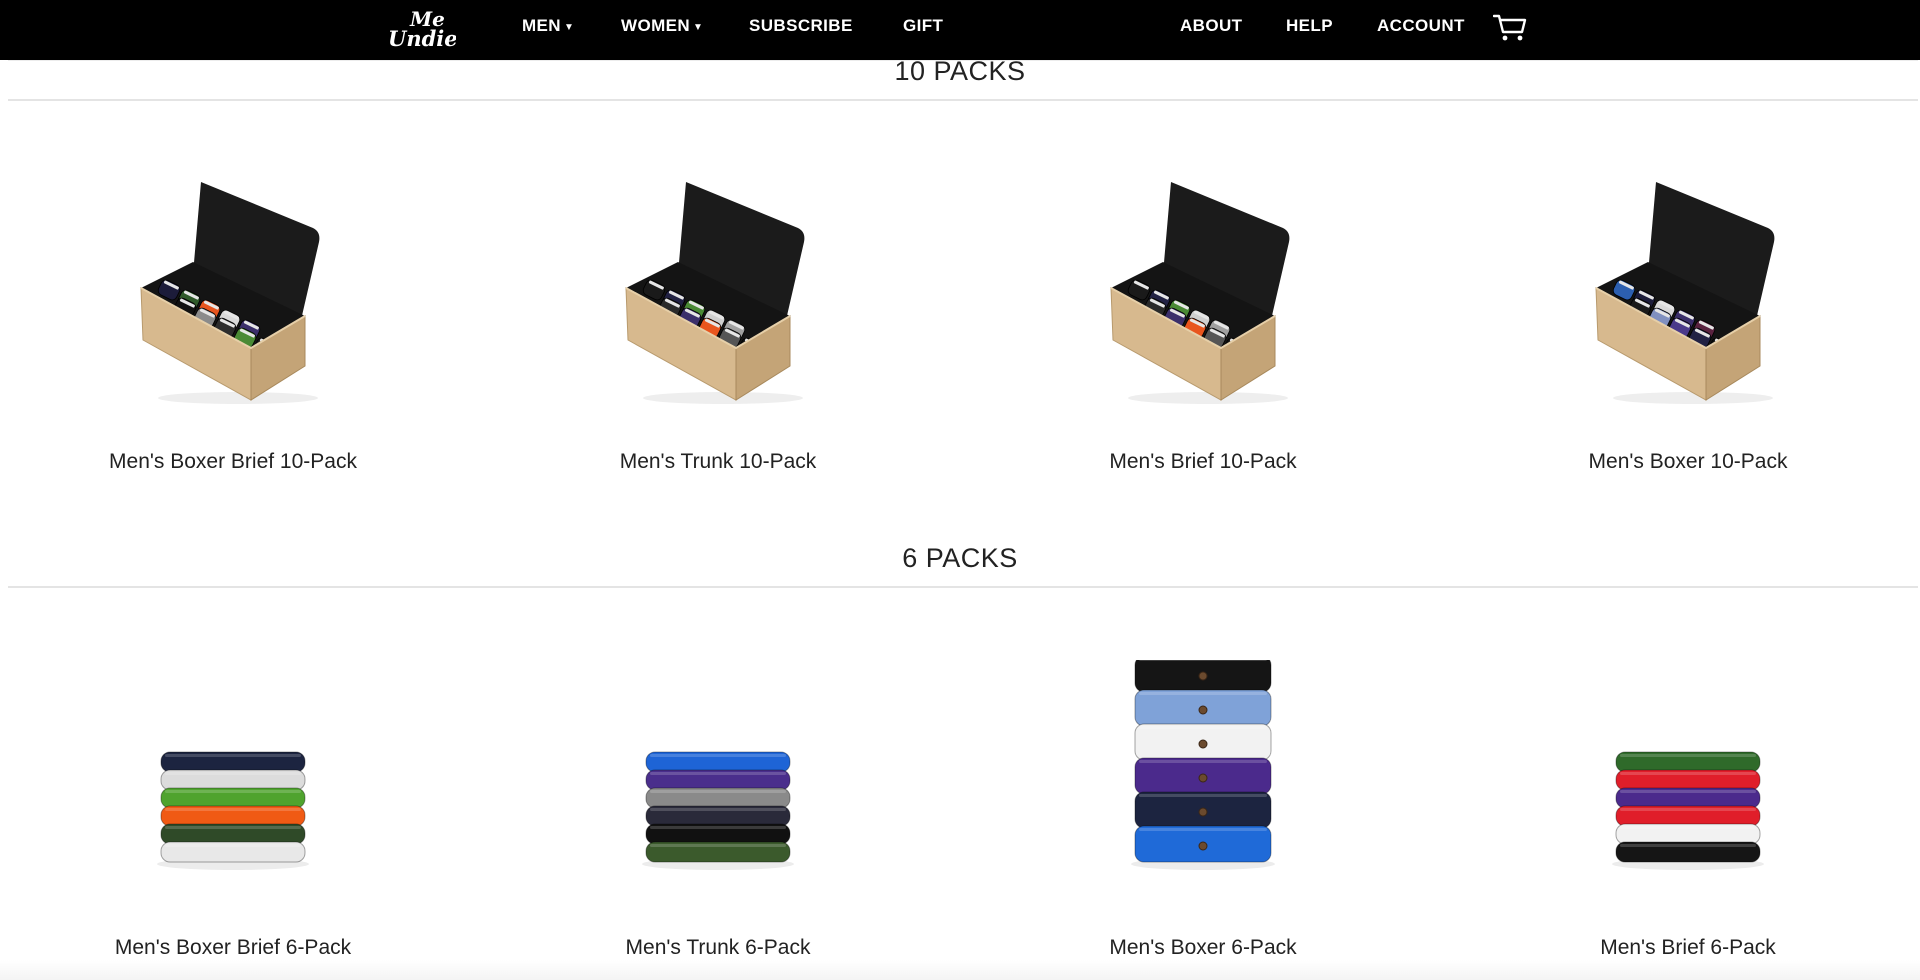 The width and height of the screenshot is (1920, 980). What do you see at coordinates (960, 970) in the screenshot?
I see `page-bottom-fade` at bounding box center [960, 970].